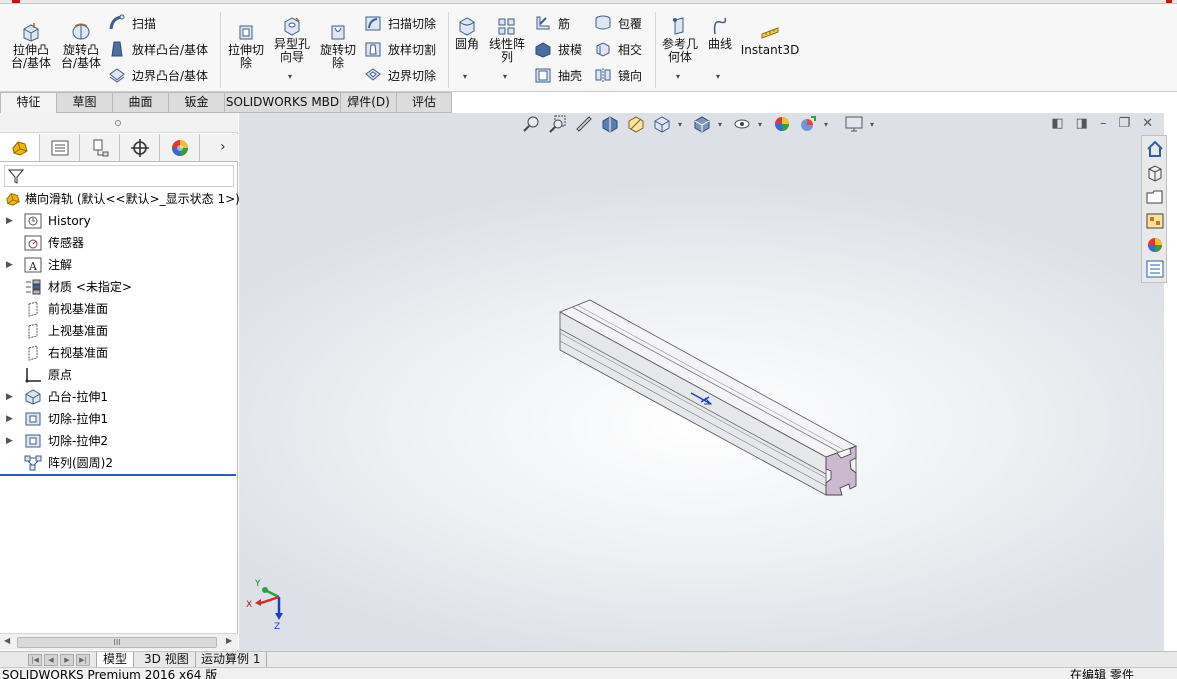 This screenshot has height=679, width=1177. Describe the element at coordinates (80, 463) in the screenshot. I see `tree-item-label: 阵列(圆周)2` at that location.